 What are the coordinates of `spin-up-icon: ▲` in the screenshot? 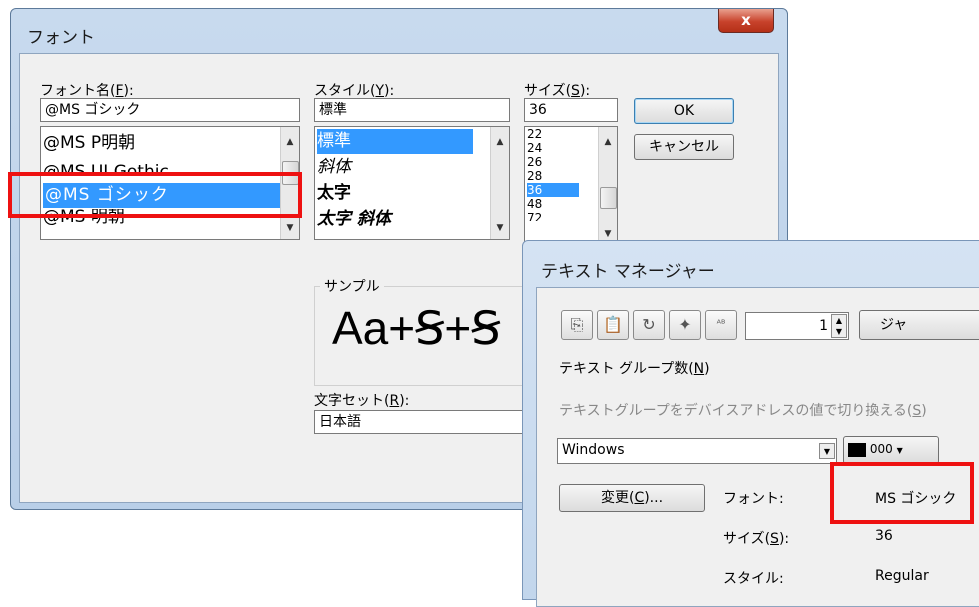 It's located at (839, 320).